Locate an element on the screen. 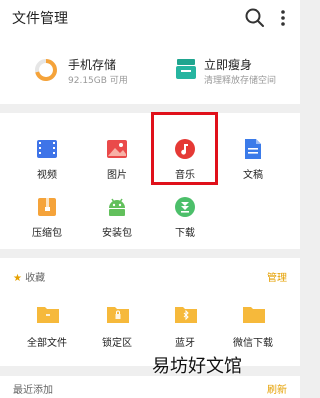 The image size is (320, 398). phone-storage-item: 手机存储 92.15GB 可用 is located at coordinates (75, 70).